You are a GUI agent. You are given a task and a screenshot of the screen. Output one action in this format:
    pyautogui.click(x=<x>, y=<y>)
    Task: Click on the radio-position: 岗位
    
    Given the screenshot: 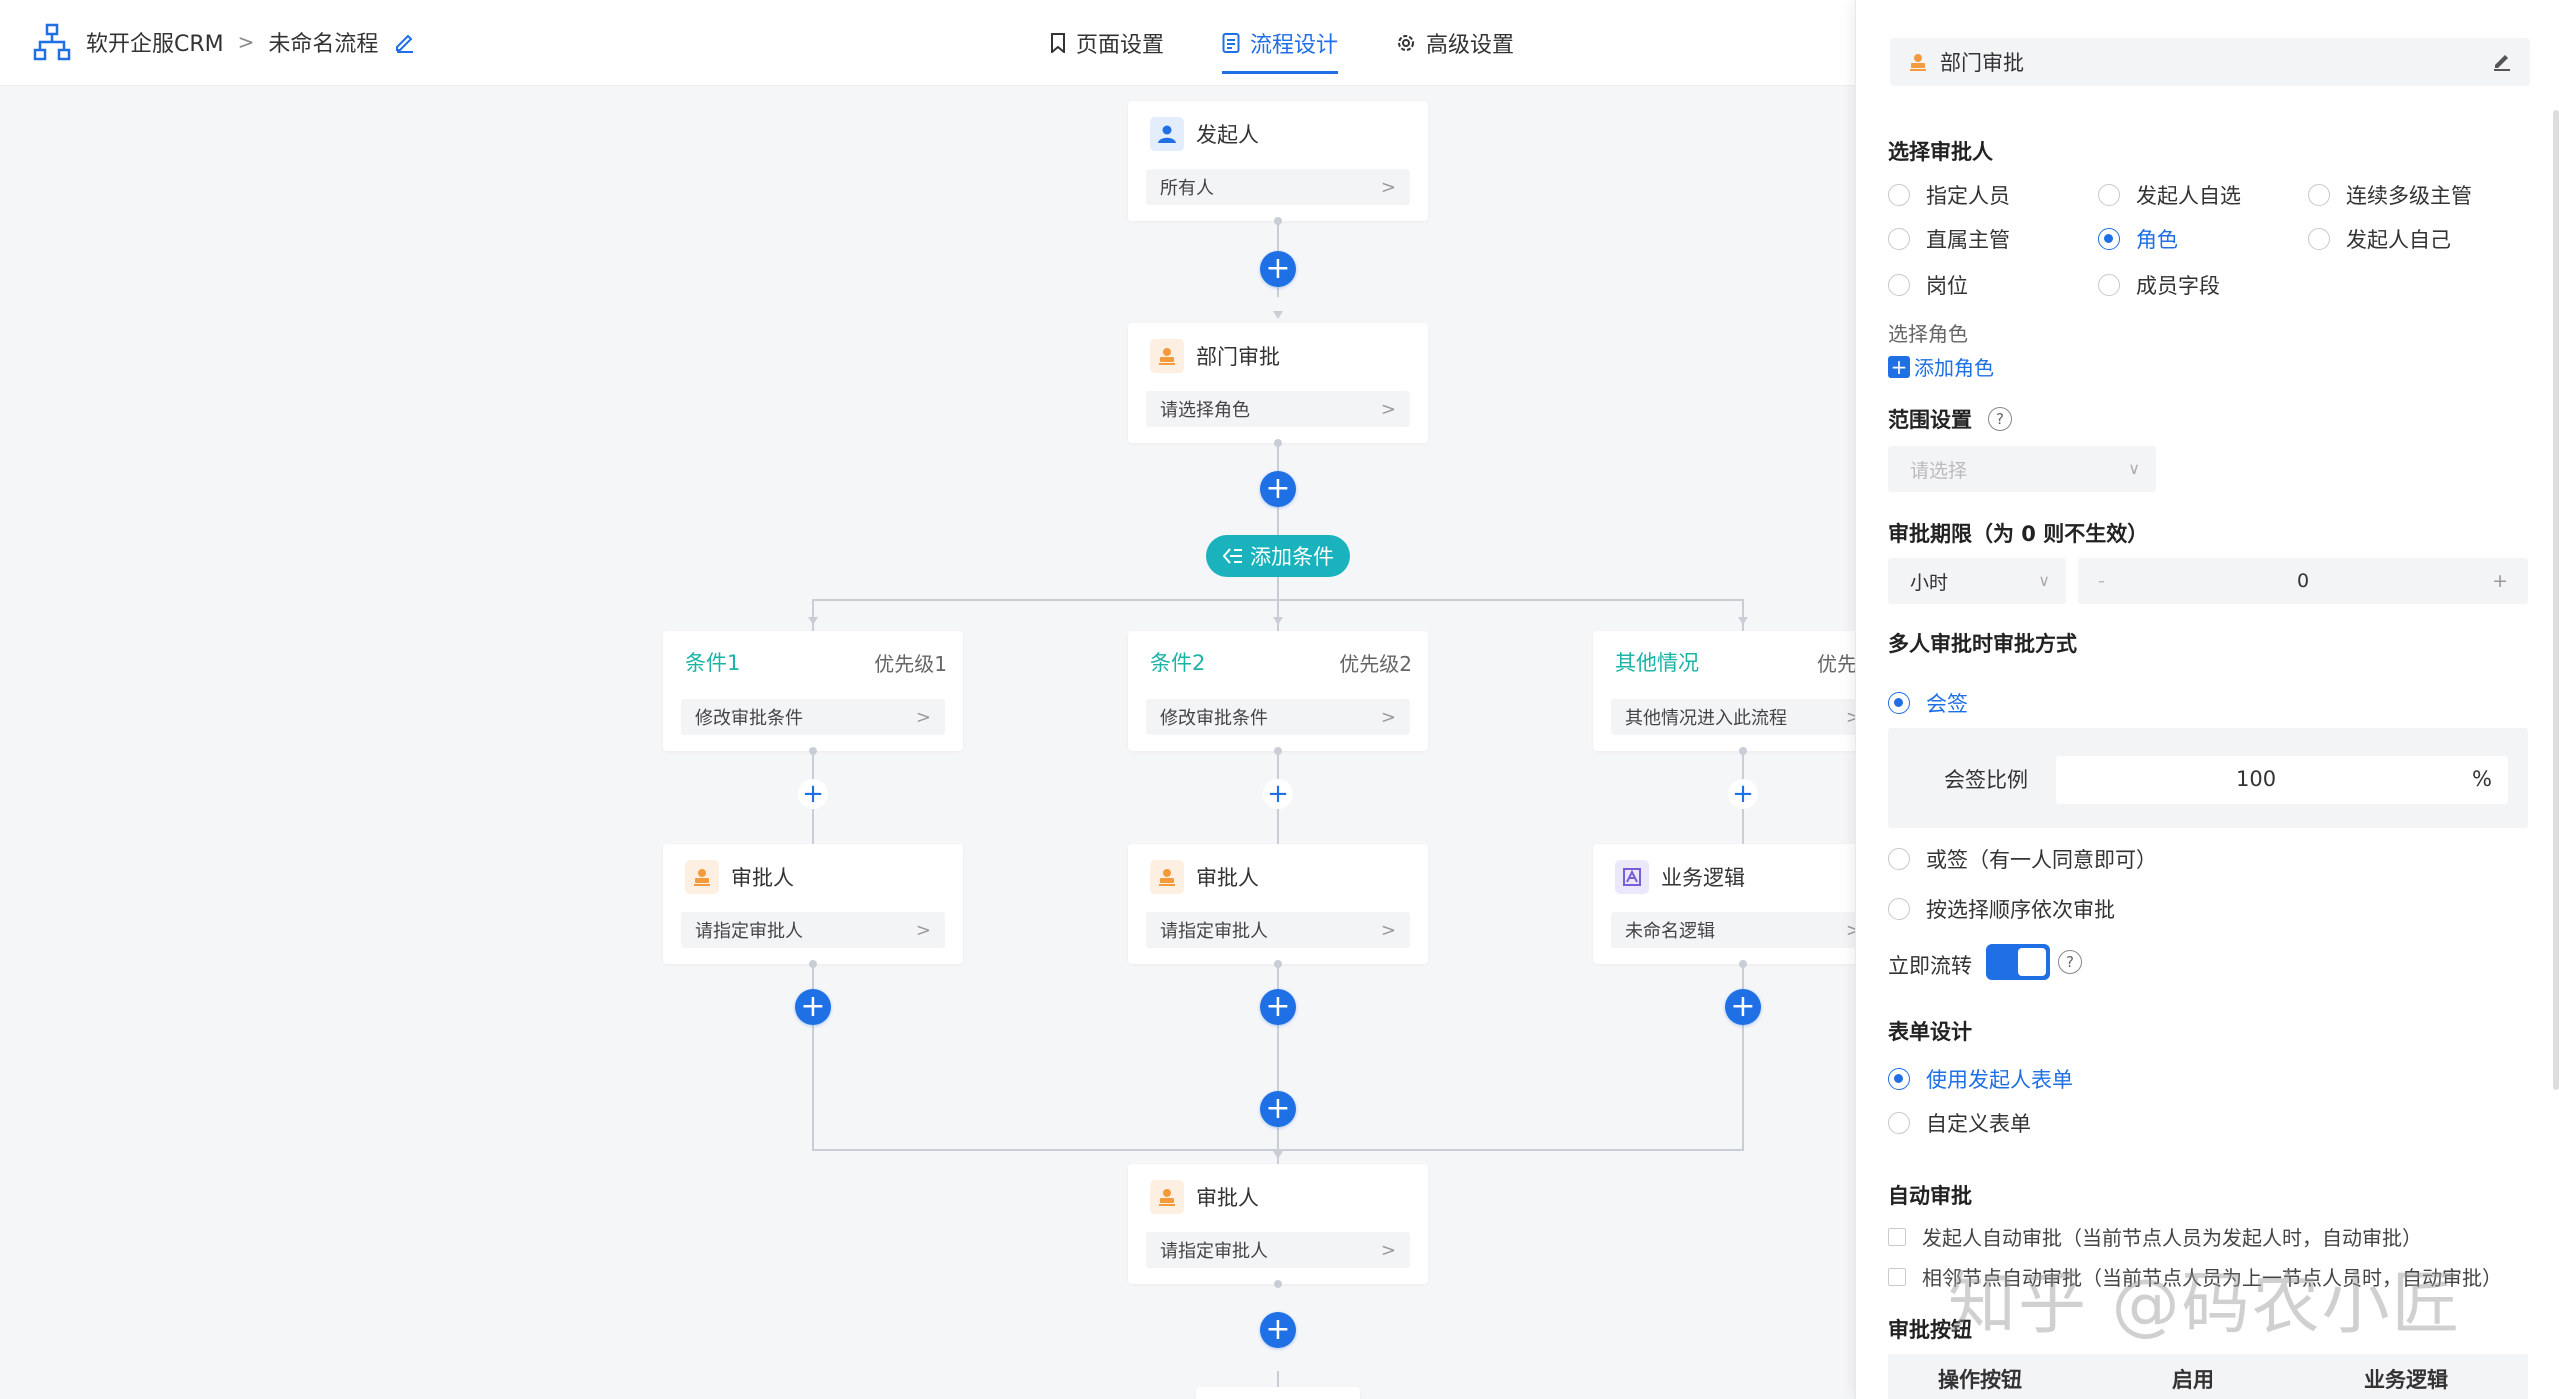 What is the action you would take?
    pyautogui.click(x=1928, y=285)
    